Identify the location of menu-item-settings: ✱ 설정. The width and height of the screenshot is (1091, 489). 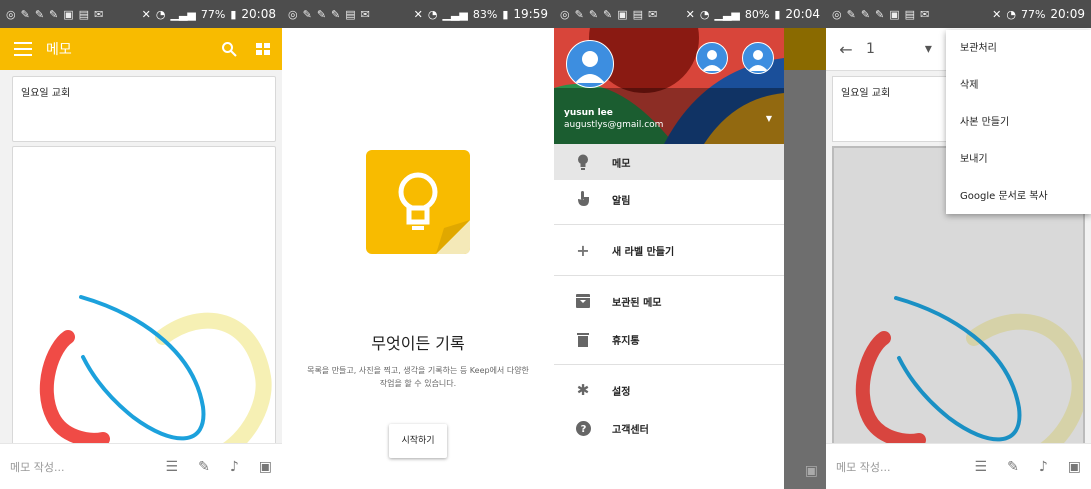
(669, 390).